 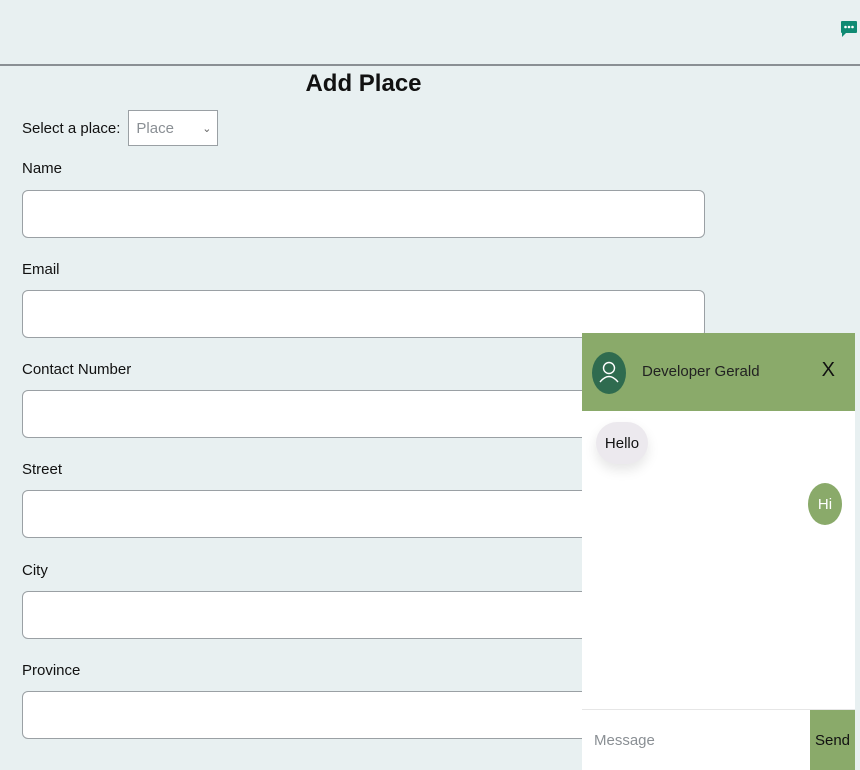 What do you see at coordinates (77, 369) in the screenshot?
I see `contact-number-label: Contact Number` at bounding box center [77, 369].